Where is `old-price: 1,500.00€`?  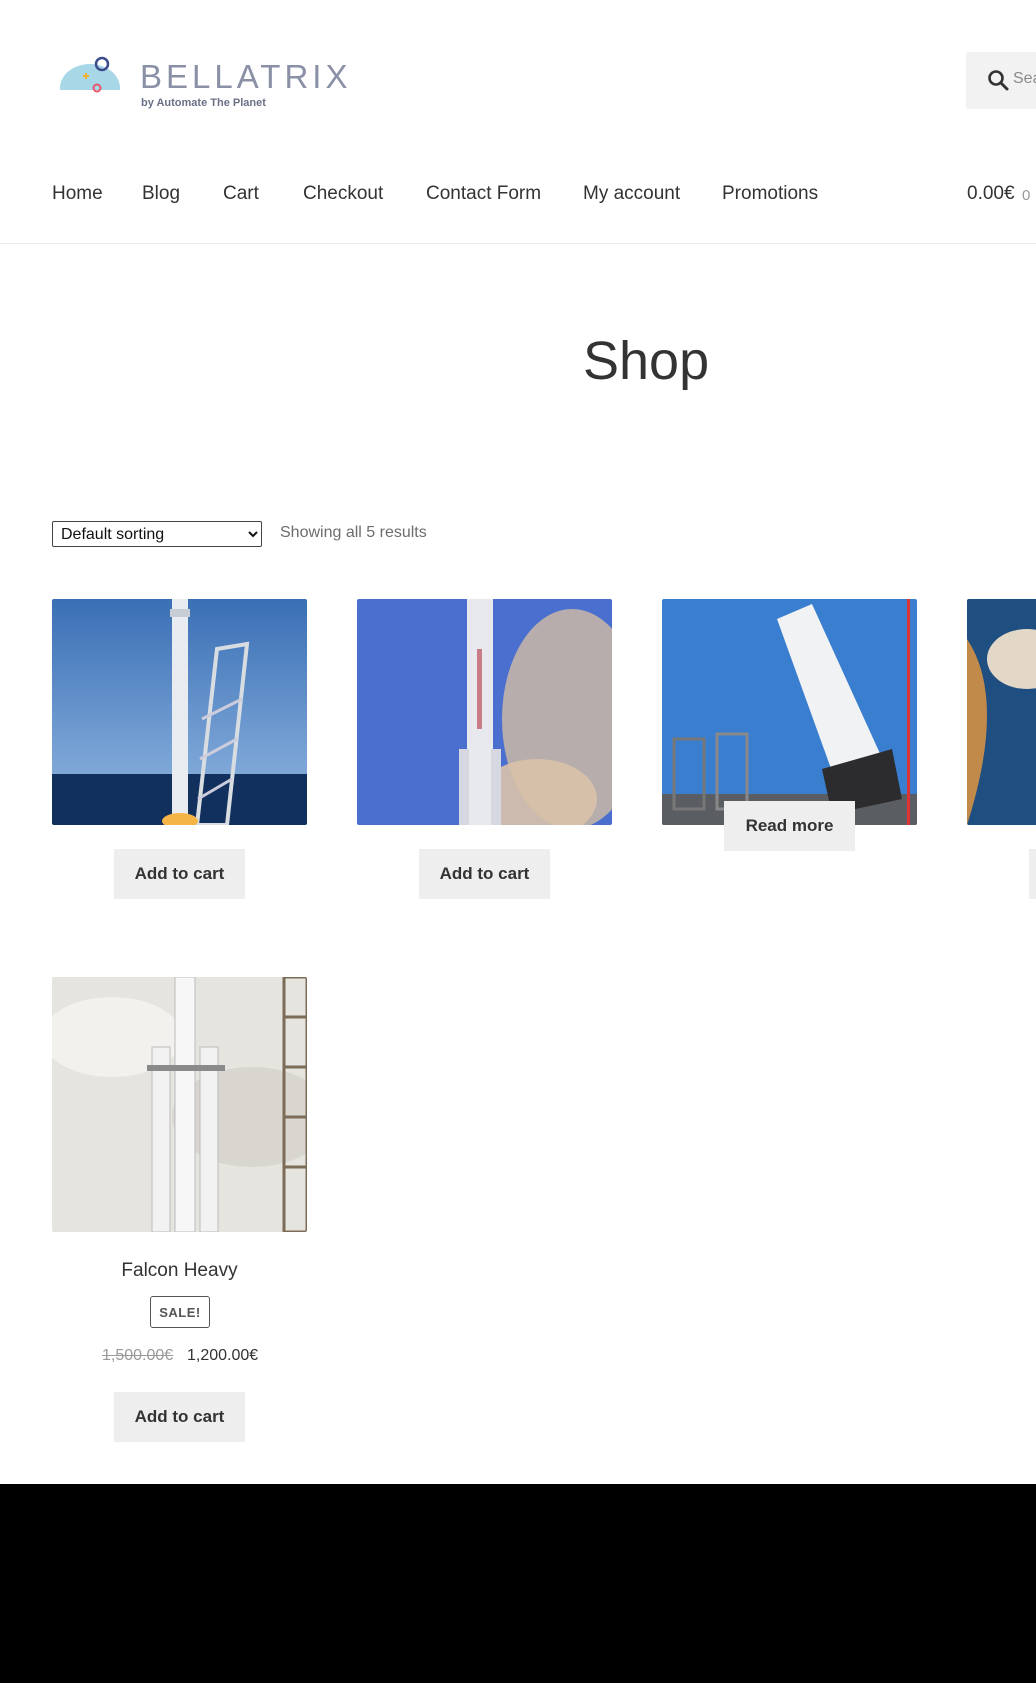
old-price: 1,500.00€ is located at coordinates (138, 1355).